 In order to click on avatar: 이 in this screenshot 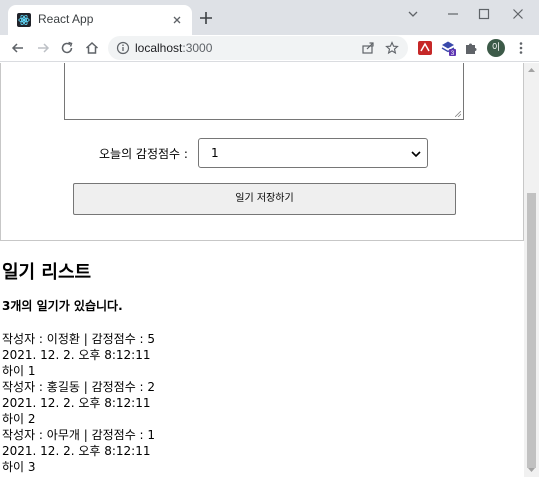, I will do `click(496, 48)`.